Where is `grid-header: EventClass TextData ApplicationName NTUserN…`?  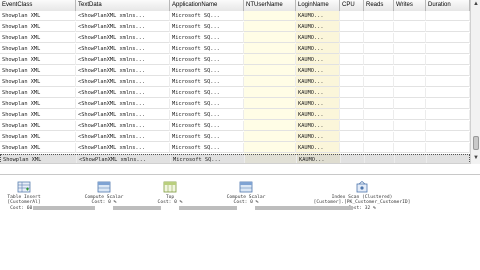 grid-header: EventClass TextData ApplicationName NTUserN… is located at coordinates (235, 5).